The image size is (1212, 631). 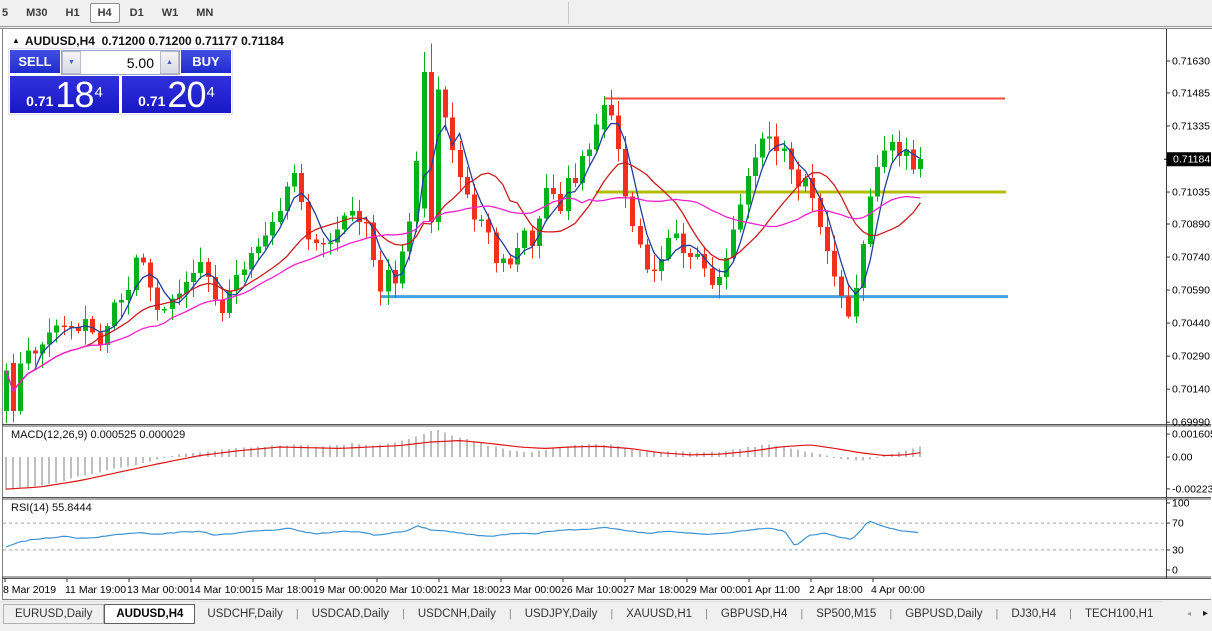 What do you see at coordinates (282, 590) in the screenshot?
I see `time-axis-label: 15 Mar 18:00` at bounding box center [282, 590].